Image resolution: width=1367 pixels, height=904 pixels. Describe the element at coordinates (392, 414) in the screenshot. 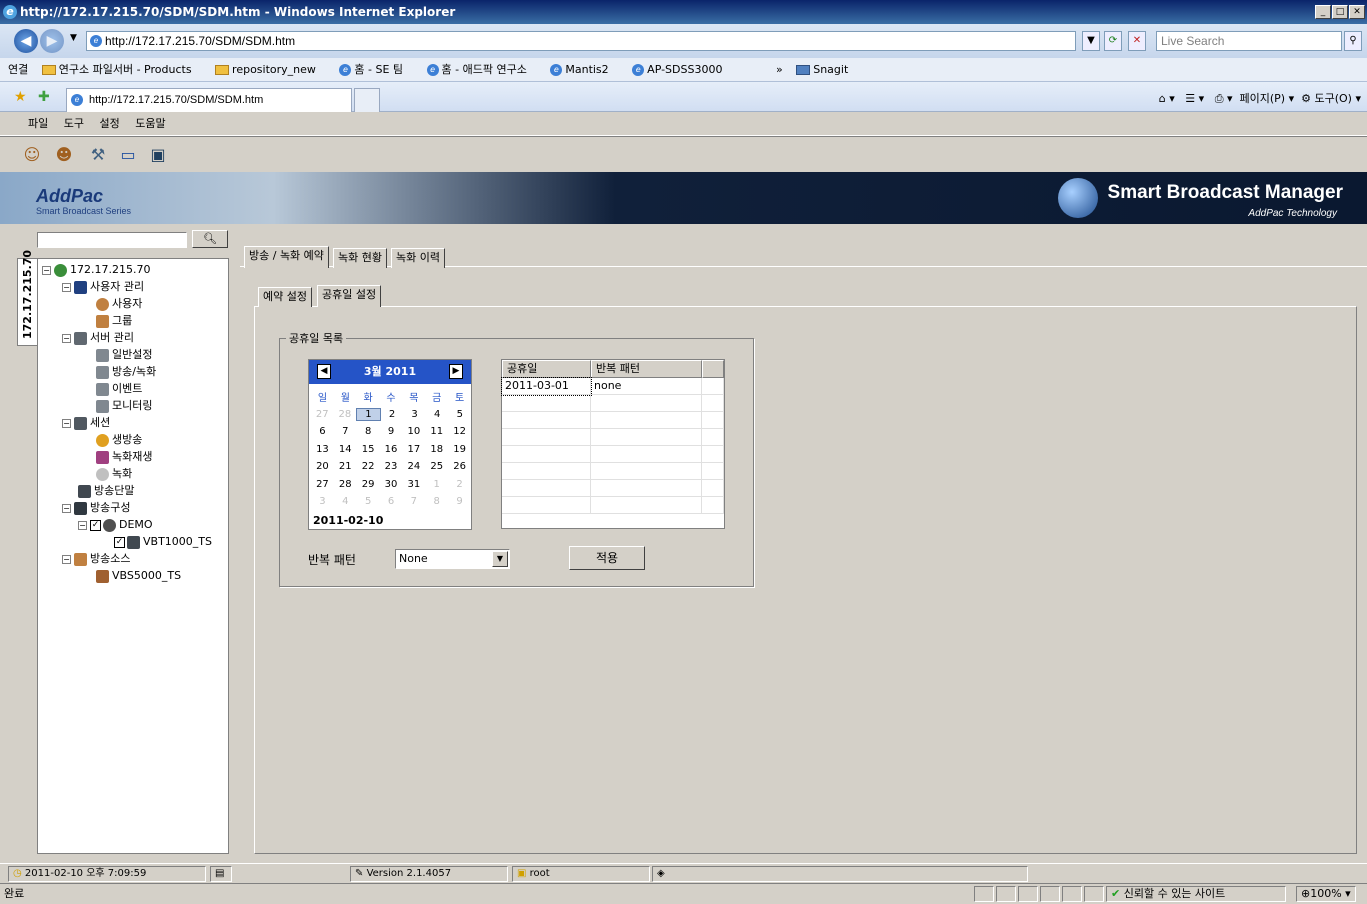

I see `calendar-day: 2` at that location.